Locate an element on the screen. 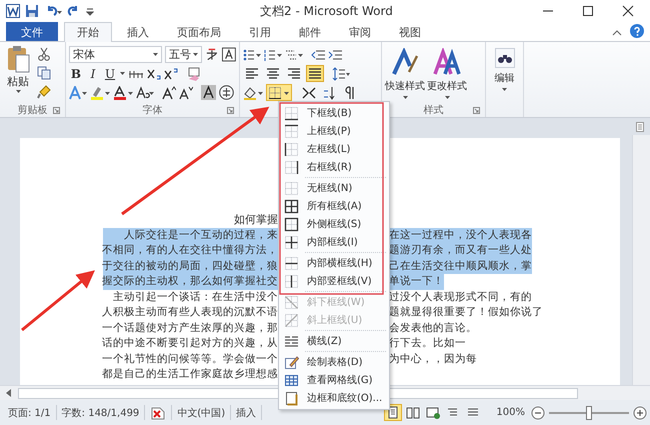 This screenshot has height=425, width=650. text-line: 过没个人表现形式不同，有的 is located at coordinates (460, 297).